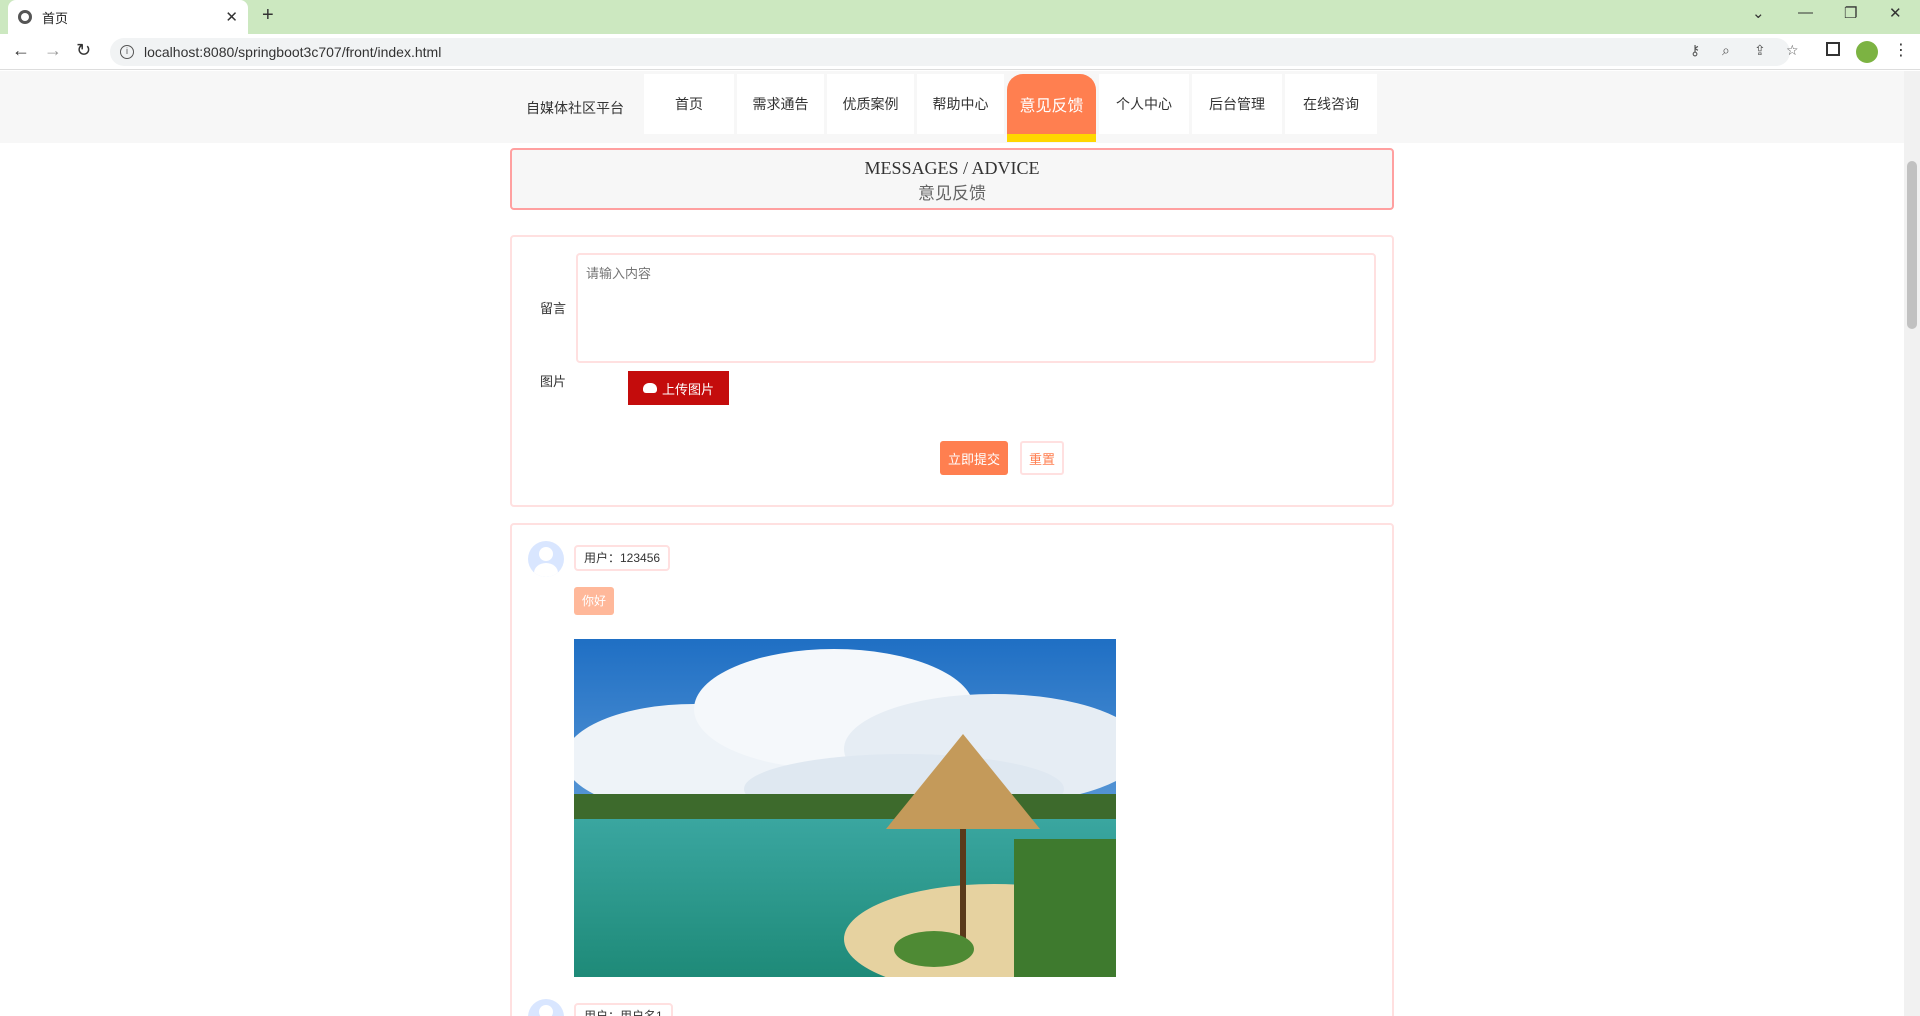  I want to click on nav-item-feedback: 意见反馈, so click(1051, 108).